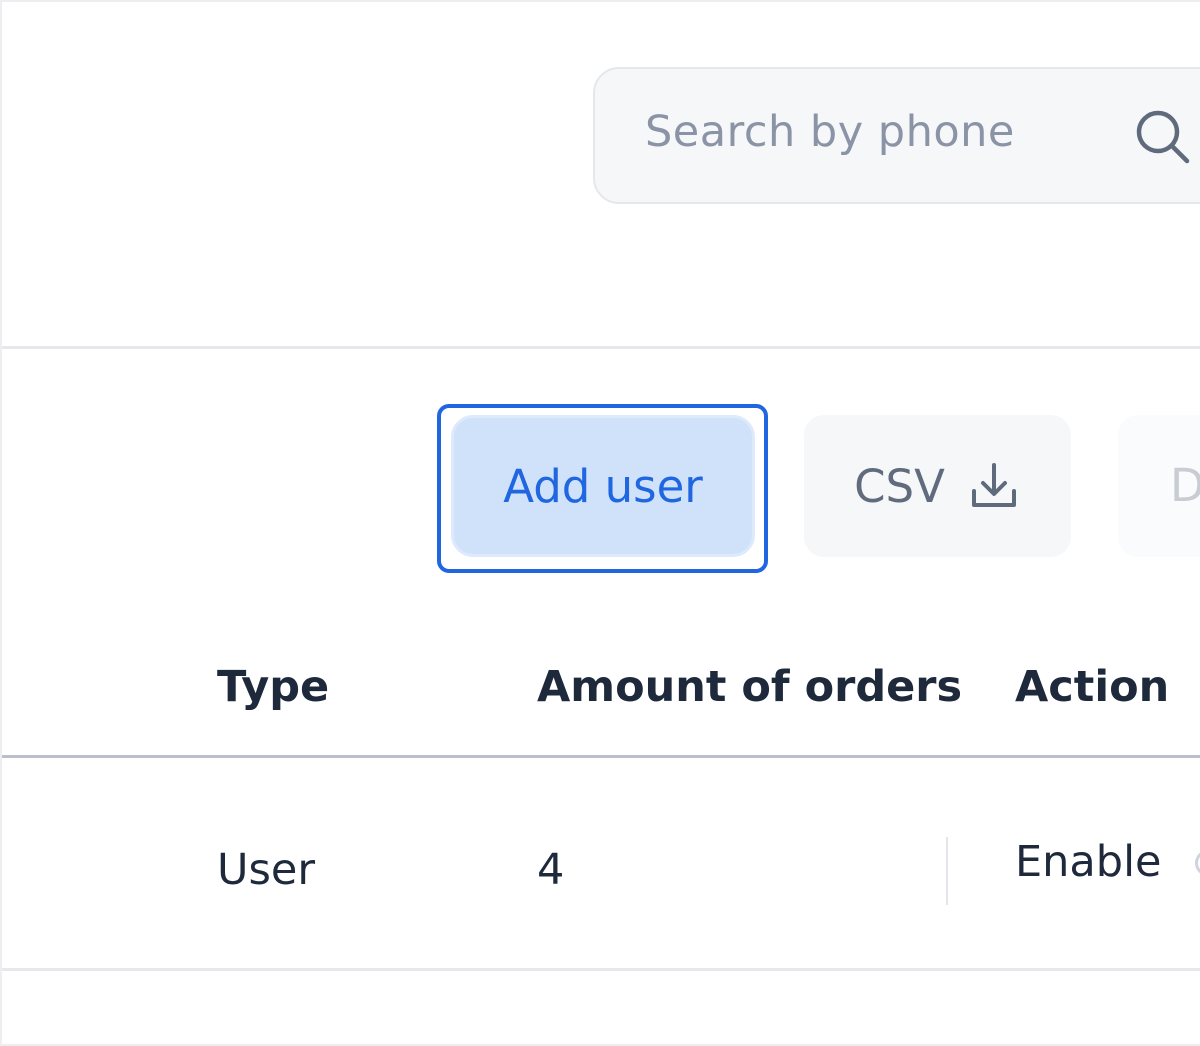  What do you see at coordinates (266, 870) in the screenshot?
I see `table-cell-type: User` at bounding box center [266, 870].